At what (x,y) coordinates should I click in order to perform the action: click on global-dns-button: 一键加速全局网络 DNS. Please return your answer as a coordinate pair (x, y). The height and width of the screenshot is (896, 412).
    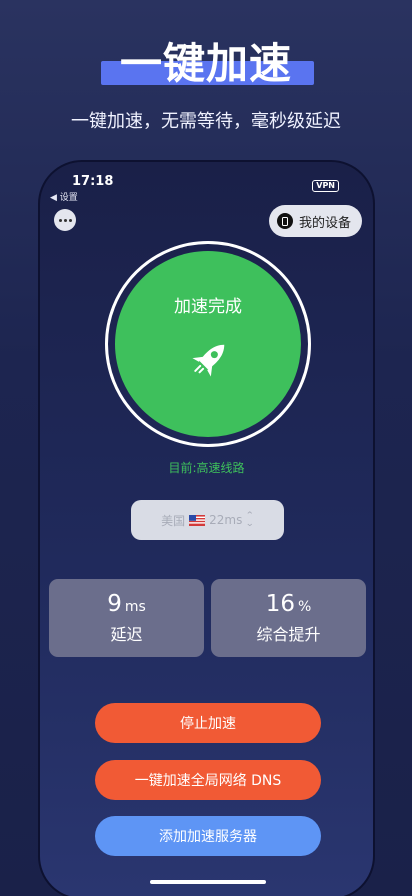
    Looking at the image, I should click on (208, 780).